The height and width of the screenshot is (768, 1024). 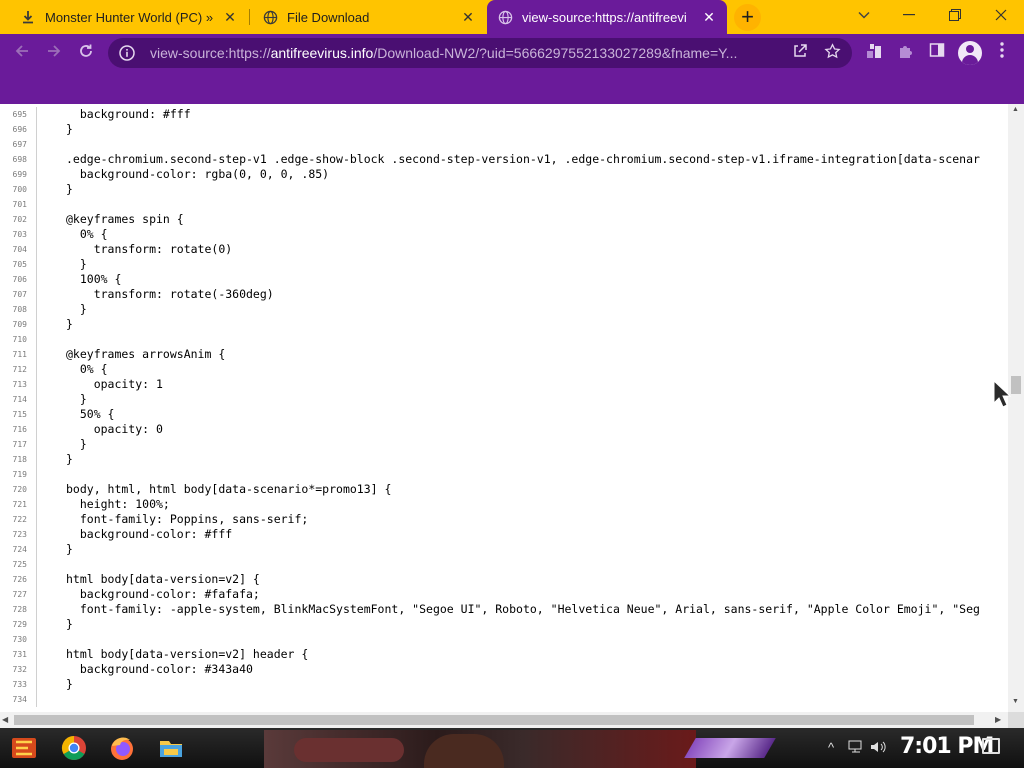 What do you see at coordinates (19, 579) in the screenshot?
I see `line-number: 726` at bounding box center [19, 579].